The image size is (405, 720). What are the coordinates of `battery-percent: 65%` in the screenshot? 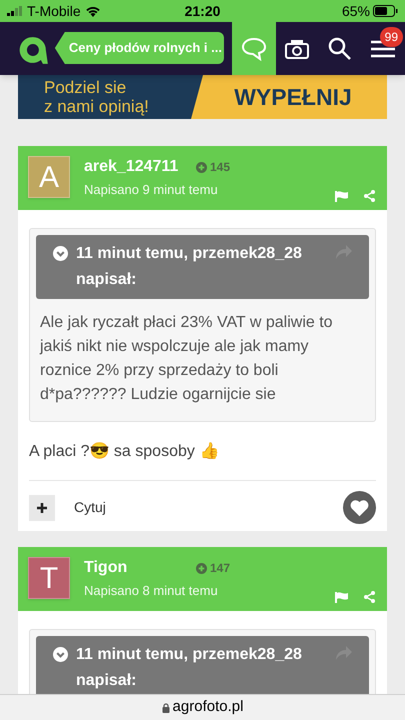 It's located at (356, 11).